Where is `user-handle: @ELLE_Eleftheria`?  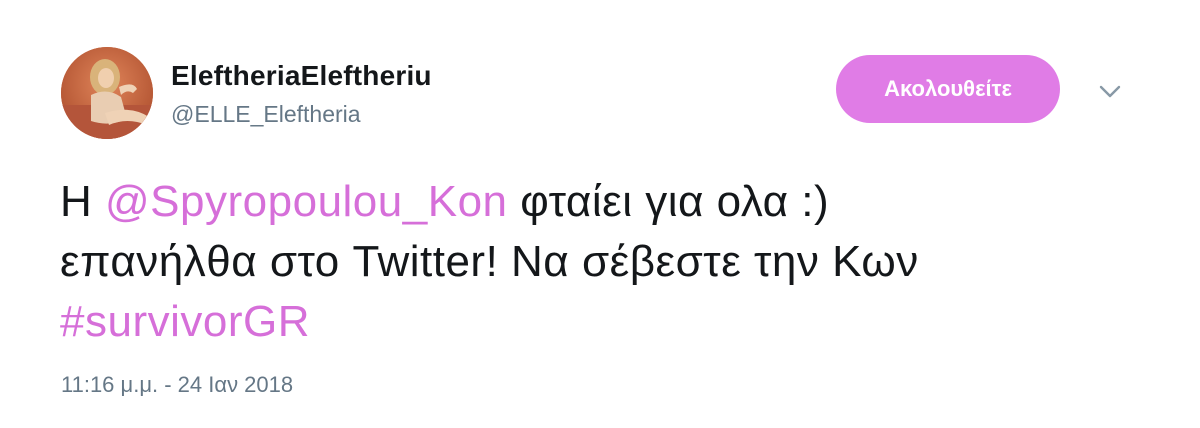 user-handle: @ELLE_Eleftheria is located at coordinates (266, 114).